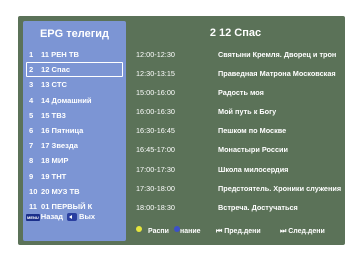  I want to click on channel-name: 12 Спас, so click(56, 70).